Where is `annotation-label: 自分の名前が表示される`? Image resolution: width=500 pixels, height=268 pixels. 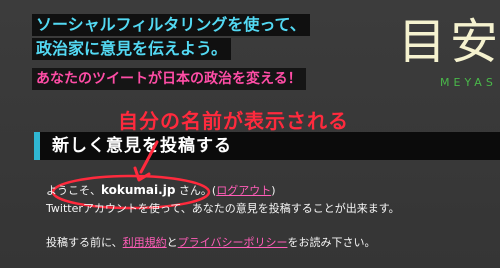
annotation-label: 自分の名前が表示される is located at coordinates (233, 121).